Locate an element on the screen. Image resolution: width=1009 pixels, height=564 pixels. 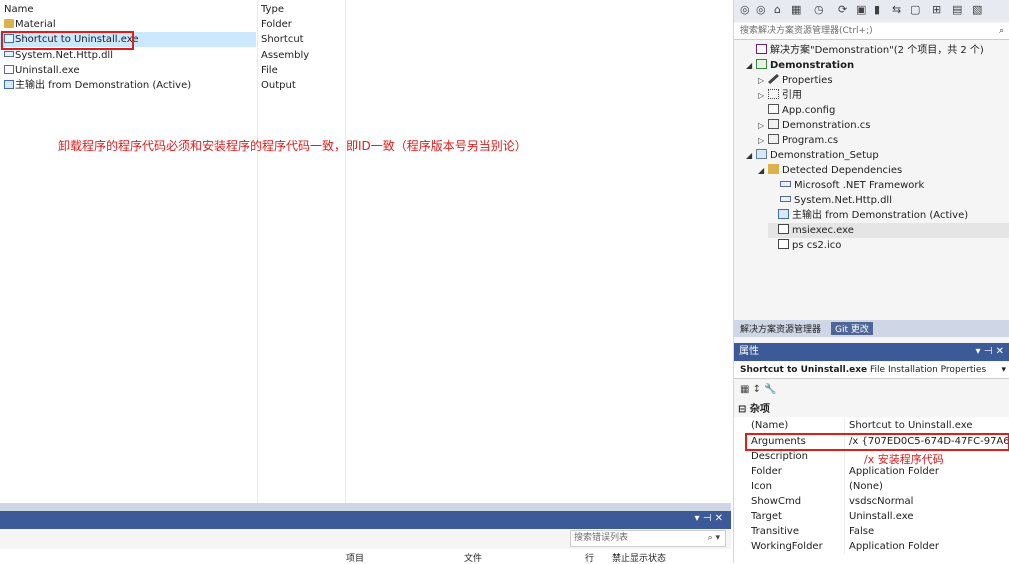
form-file-icon is located at coordinates (773, 124).